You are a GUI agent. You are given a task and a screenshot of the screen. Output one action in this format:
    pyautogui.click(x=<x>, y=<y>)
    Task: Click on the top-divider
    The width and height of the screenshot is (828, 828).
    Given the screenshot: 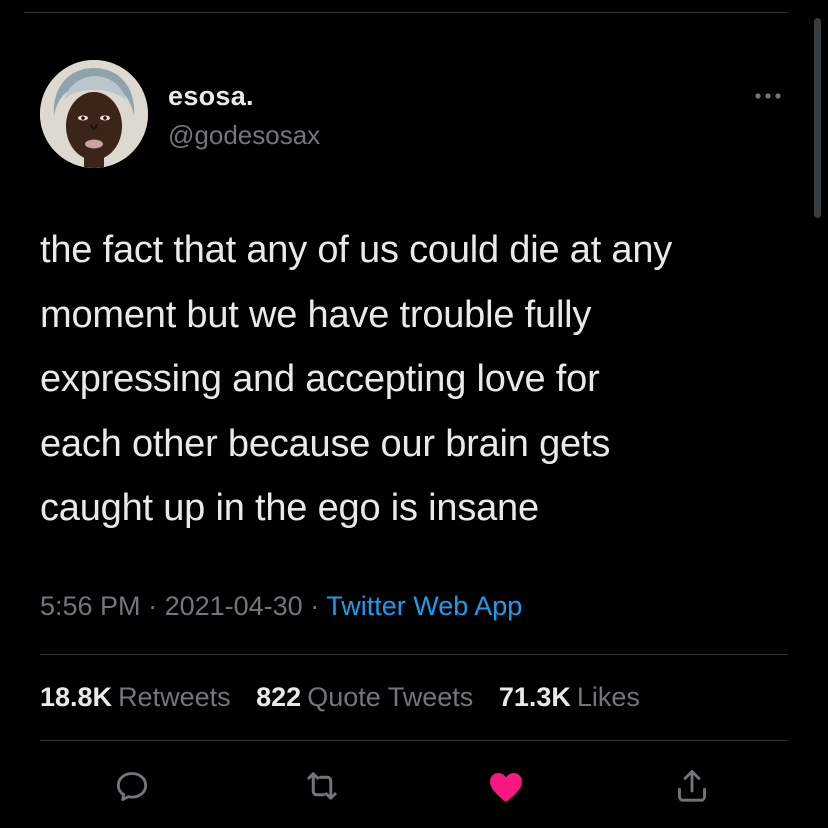 What is the action you would take?
    pyautogui.click(x=406, y=12)
    